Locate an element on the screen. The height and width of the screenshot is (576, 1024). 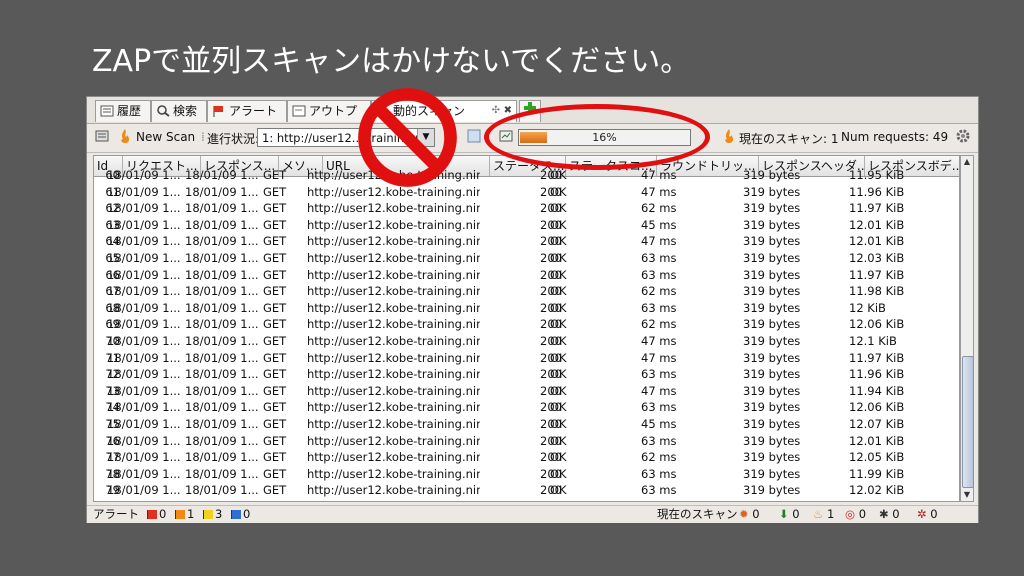
flag-high: 0 is located at coordinates (156, 514).